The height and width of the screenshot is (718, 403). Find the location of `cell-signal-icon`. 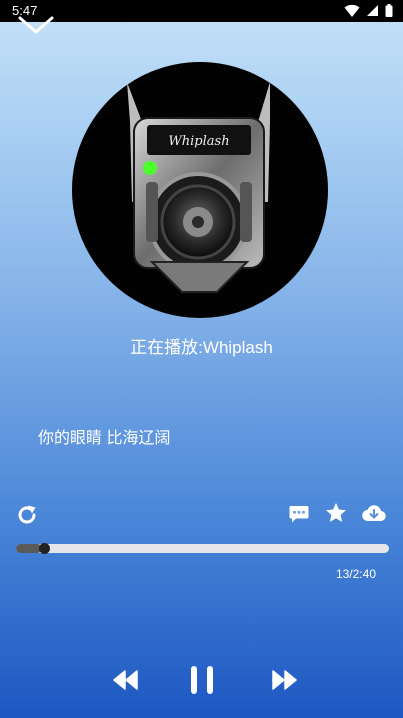

cell-signal-icon is located at coordinates (372, 10).